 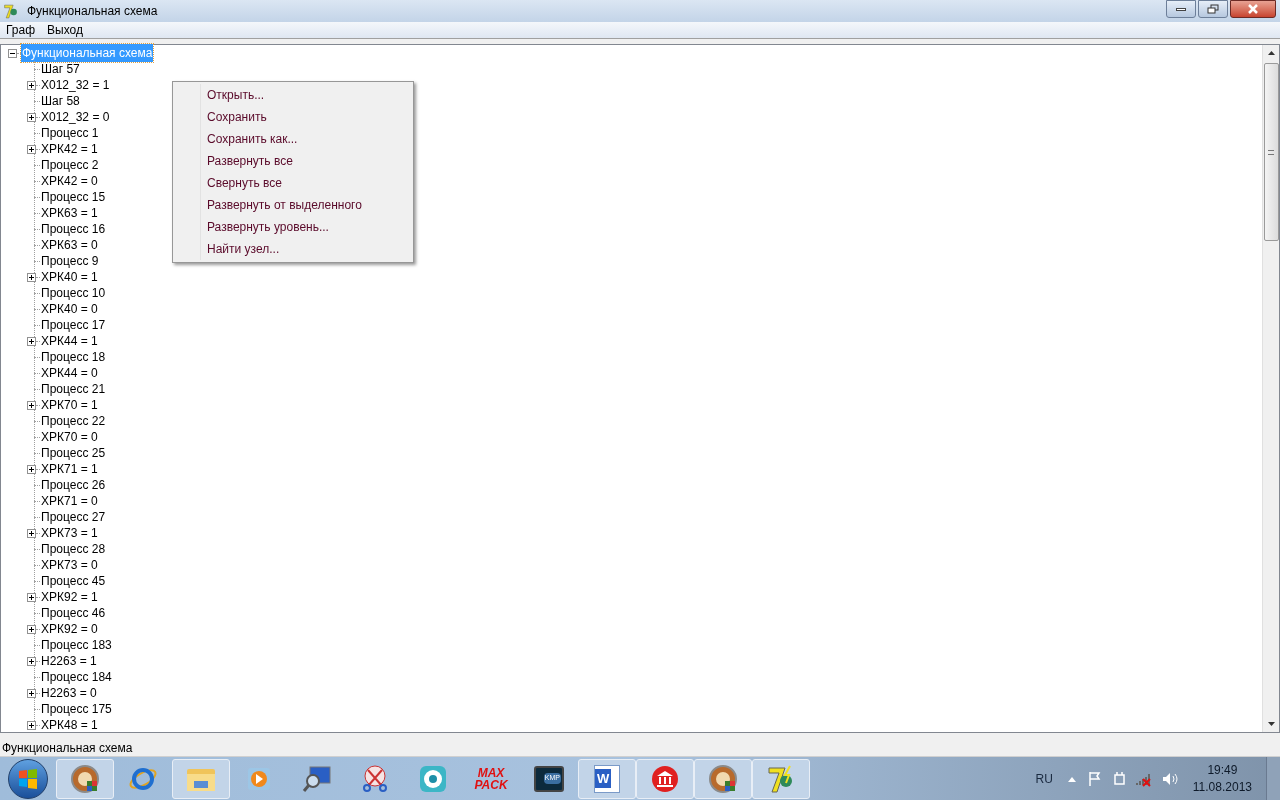 What do you see at coordinates (69, 245) in the screenshot?
I see `tree-node: ХРК63 = 0` at bounding box center [69, 245].